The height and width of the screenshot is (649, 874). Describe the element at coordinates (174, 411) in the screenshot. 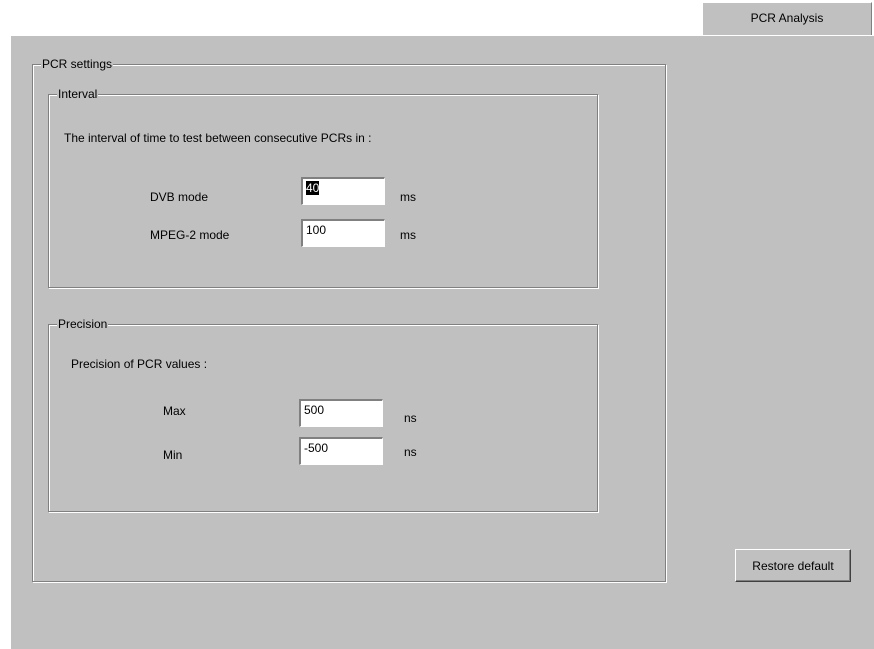

I see `max-label: Max` at that location.